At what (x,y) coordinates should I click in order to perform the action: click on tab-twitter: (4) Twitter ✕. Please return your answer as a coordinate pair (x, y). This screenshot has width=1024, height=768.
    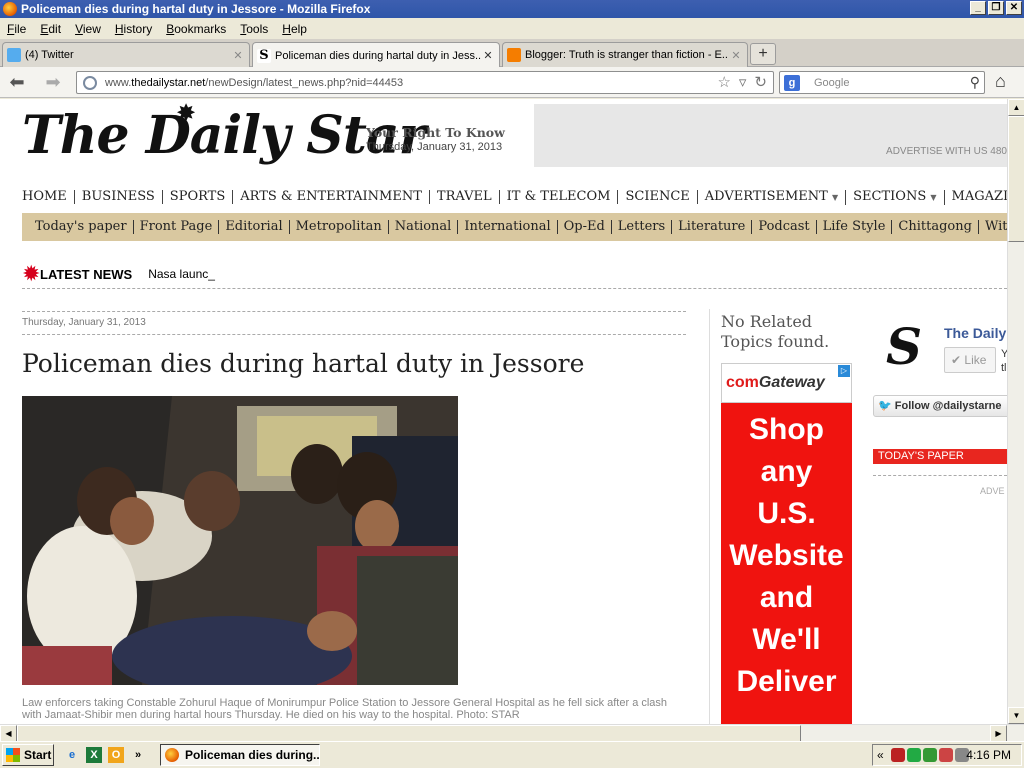
    Looking at the image, I should click on (126, 54).